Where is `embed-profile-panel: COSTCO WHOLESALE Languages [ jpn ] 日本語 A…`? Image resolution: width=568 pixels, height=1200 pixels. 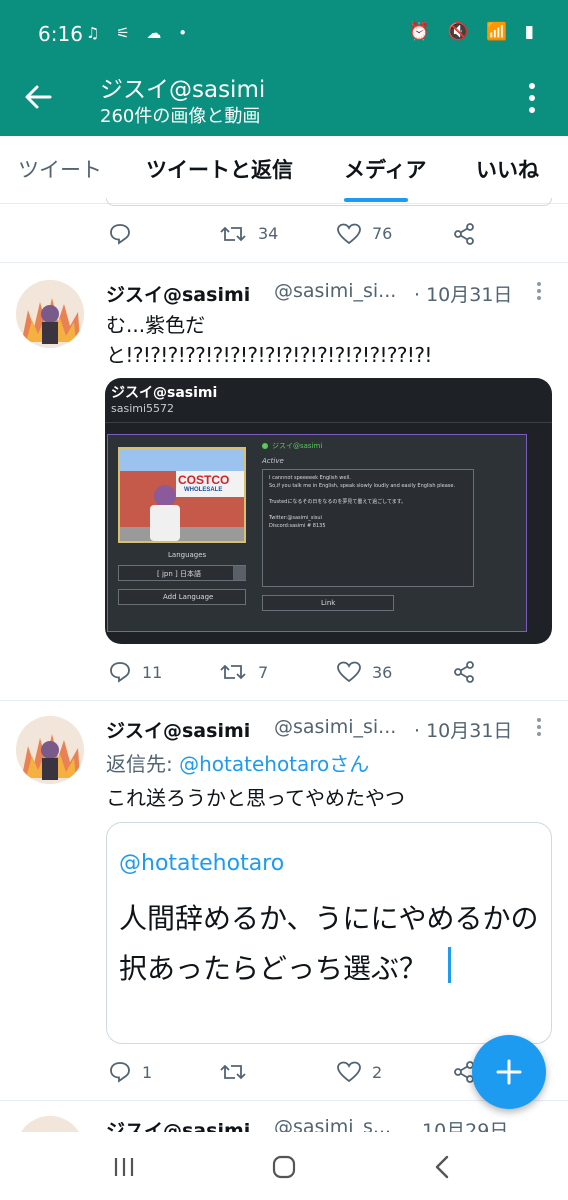
embed-profile-panel: COSTCO WHOLESALE Languages [ jpn ] 日本語 A… is located at coordinates (317, 533).